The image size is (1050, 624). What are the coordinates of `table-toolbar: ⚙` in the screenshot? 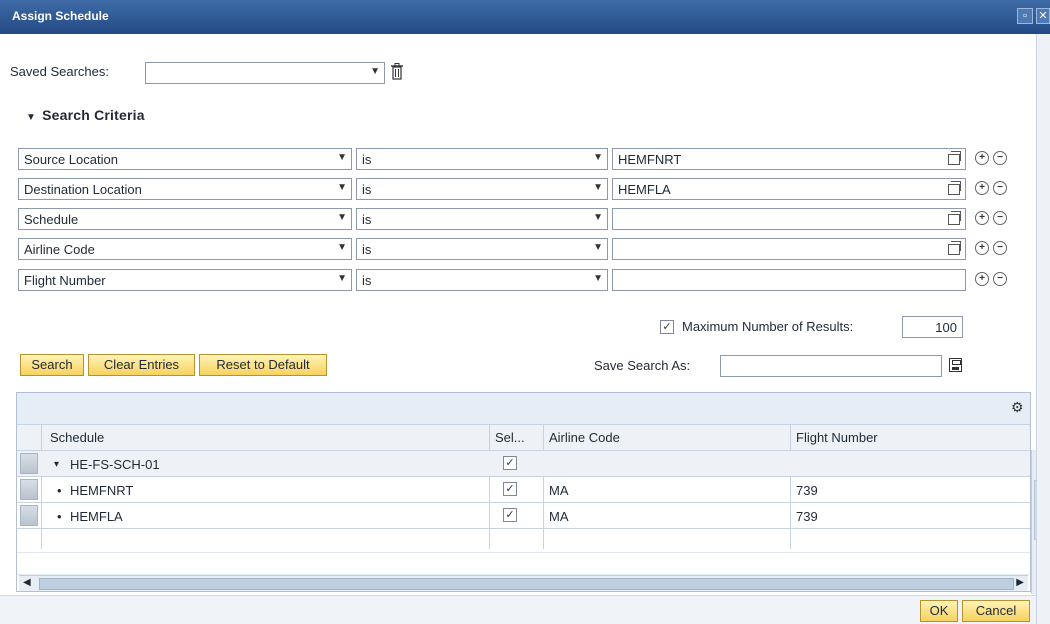 It's located at (523, 409).